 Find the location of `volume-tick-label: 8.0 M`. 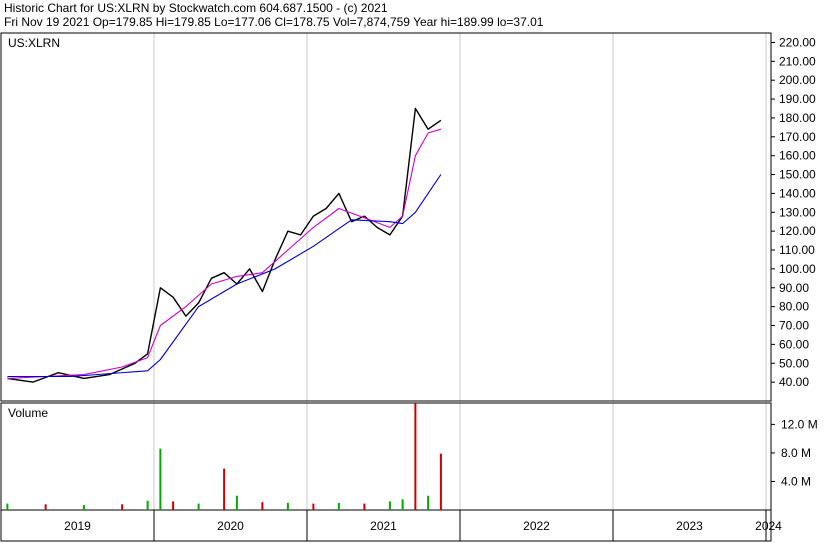

volume-tick-label: 8.0 M is located at coordinates (796, 453).